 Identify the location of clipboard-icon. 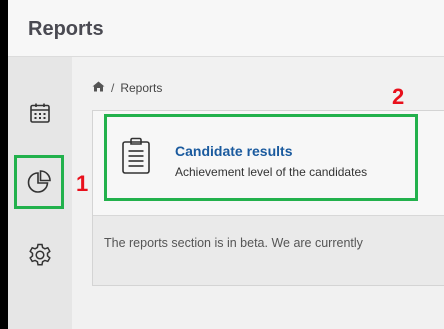
(136, 158).